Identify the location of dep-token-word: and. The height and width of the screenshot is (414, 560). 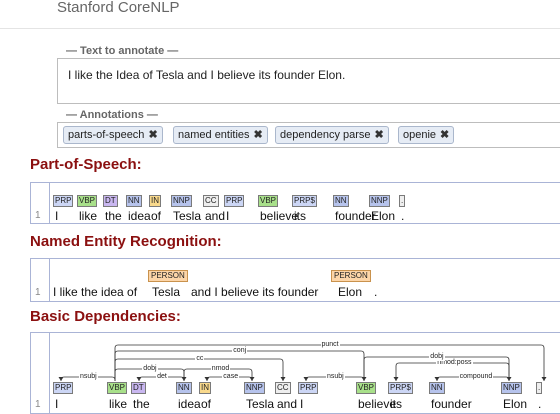
(287, 404).